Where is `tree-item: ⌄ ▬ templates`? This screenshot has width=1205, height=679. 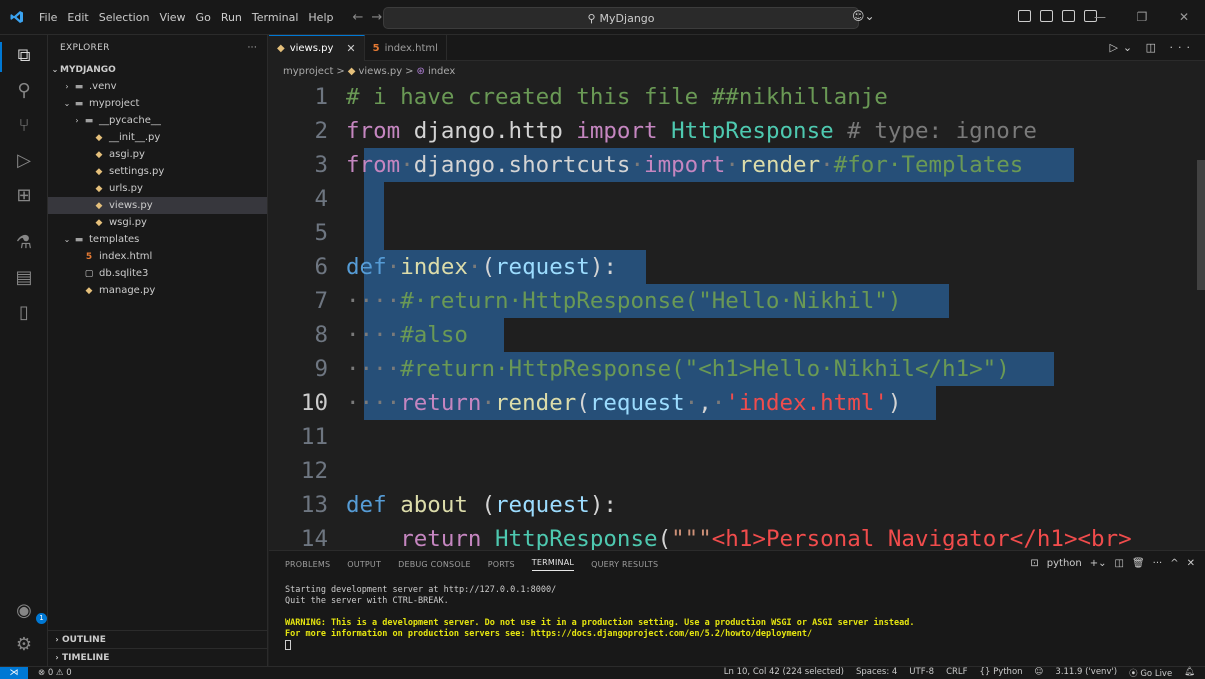 tree-item: ⌄ ▬ templates is located at coordinates (157, 239).